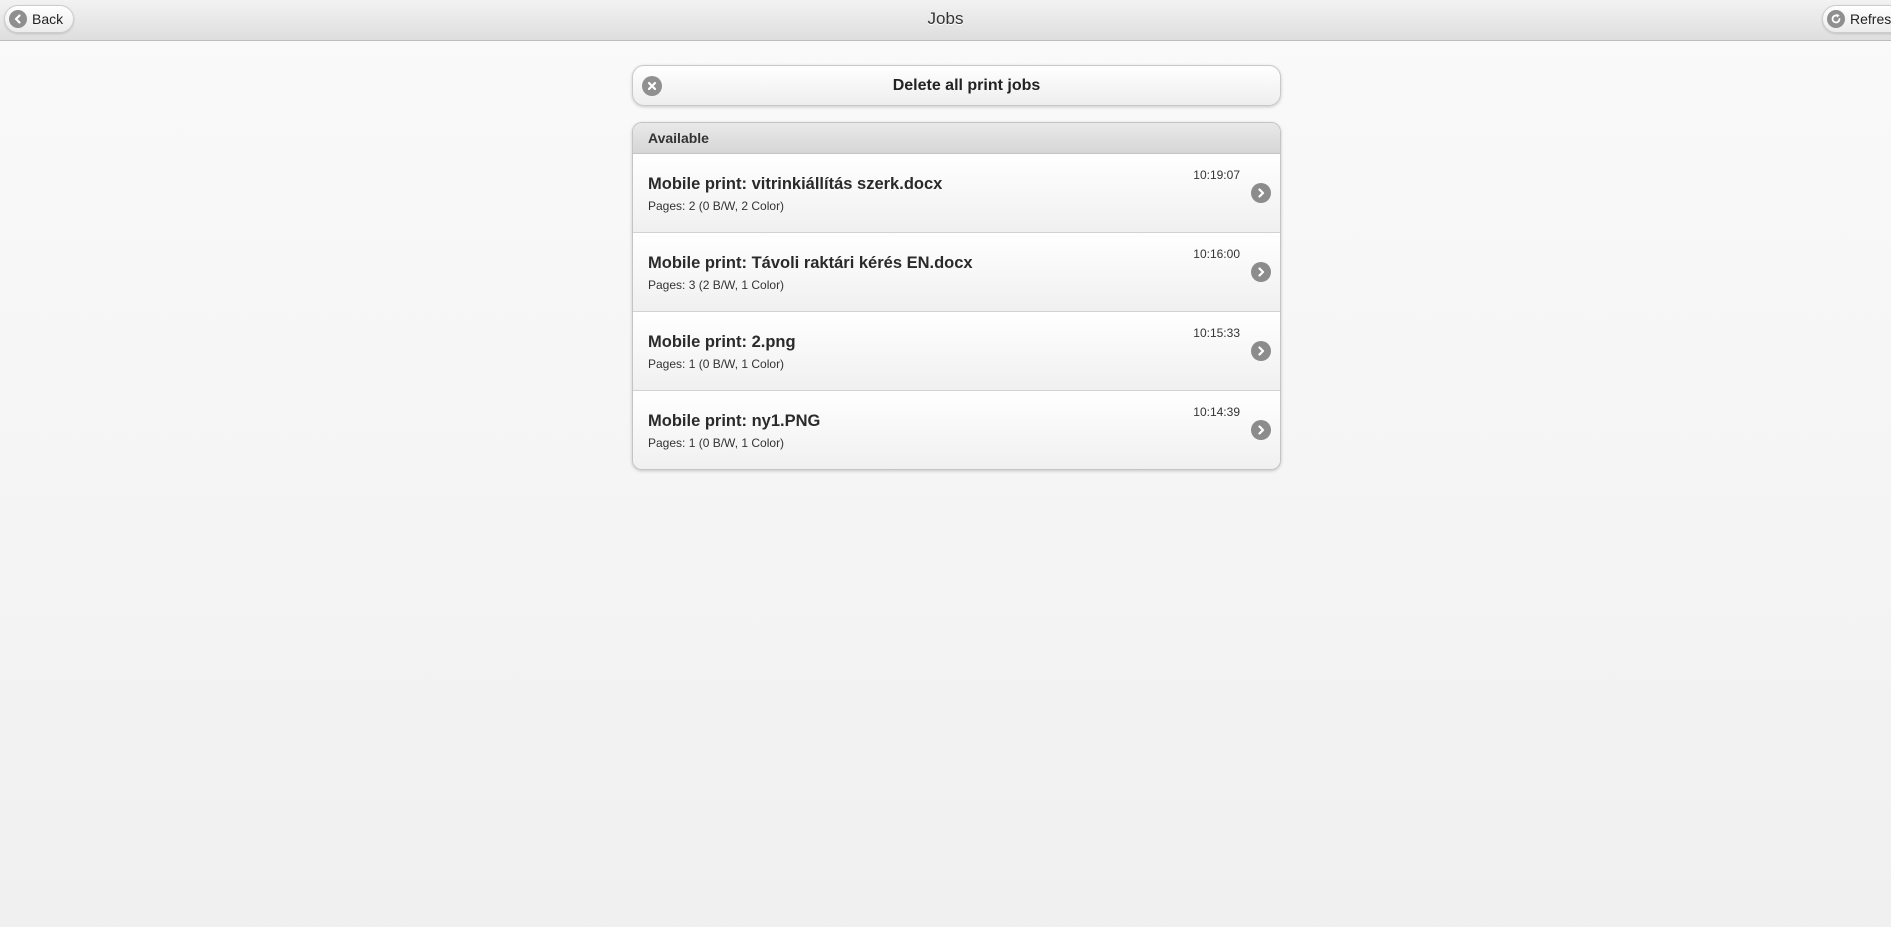 Image resolution: width=1891 pixels, height=927 pixels. Describe the element at coordinates (1216, 333) in the screenshot. I see `job-time: 10:15:33` at that location.